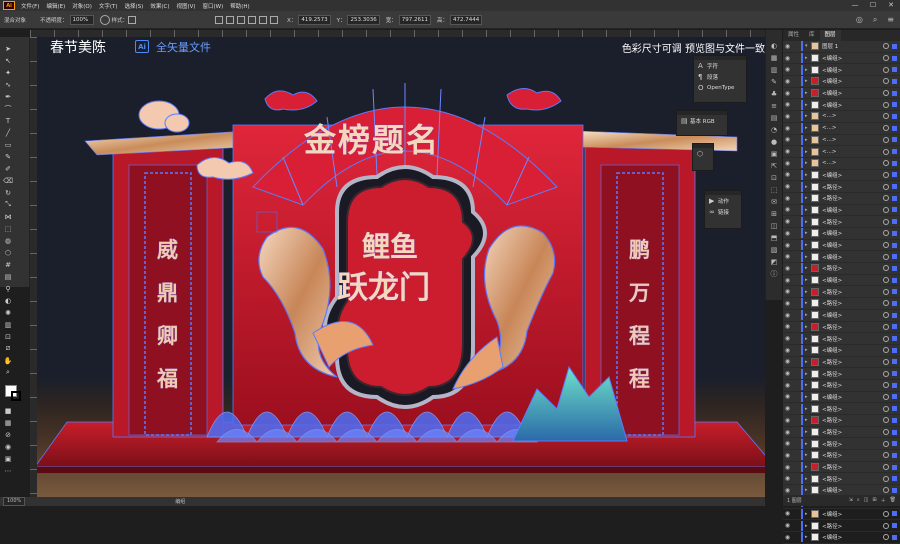  What do you see at coordinates (720, 87) in the screenshot?
I see `opentype-panel-item: O OpenType` at bounding box center [720, 87].